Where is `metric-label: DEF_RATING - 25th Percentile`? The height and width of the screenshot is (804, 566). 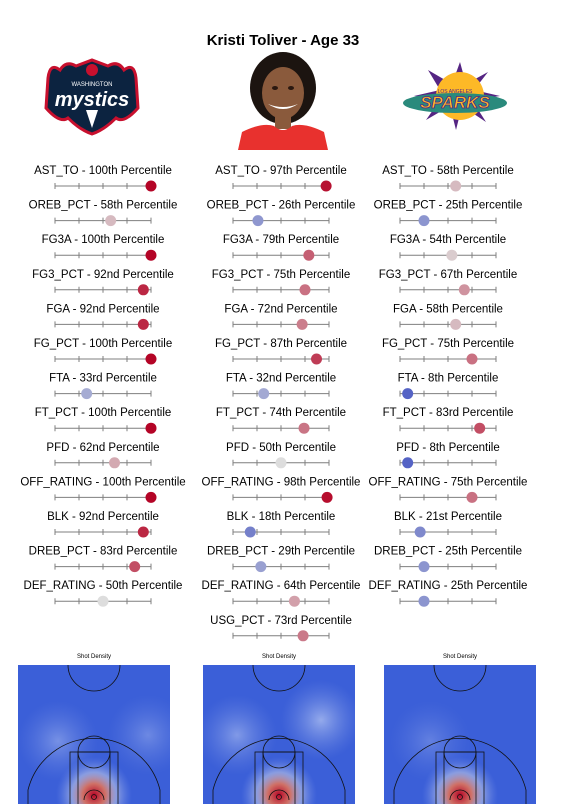
metric-label: DEF_RATING - 25th Percentile is located at coordinates (448, 586).